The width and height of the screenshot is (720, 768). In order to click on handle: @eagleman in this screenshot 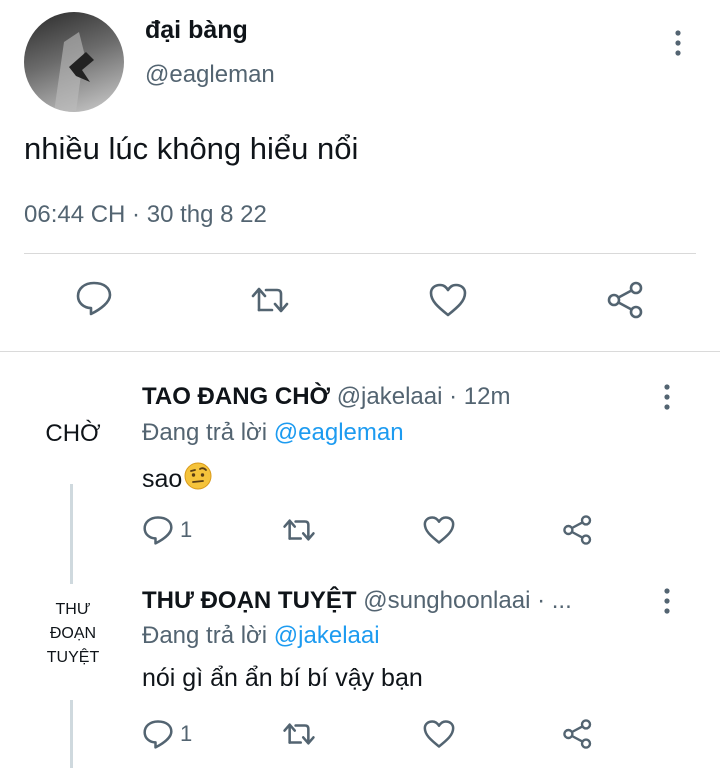, I will do `click(210, 75)`.